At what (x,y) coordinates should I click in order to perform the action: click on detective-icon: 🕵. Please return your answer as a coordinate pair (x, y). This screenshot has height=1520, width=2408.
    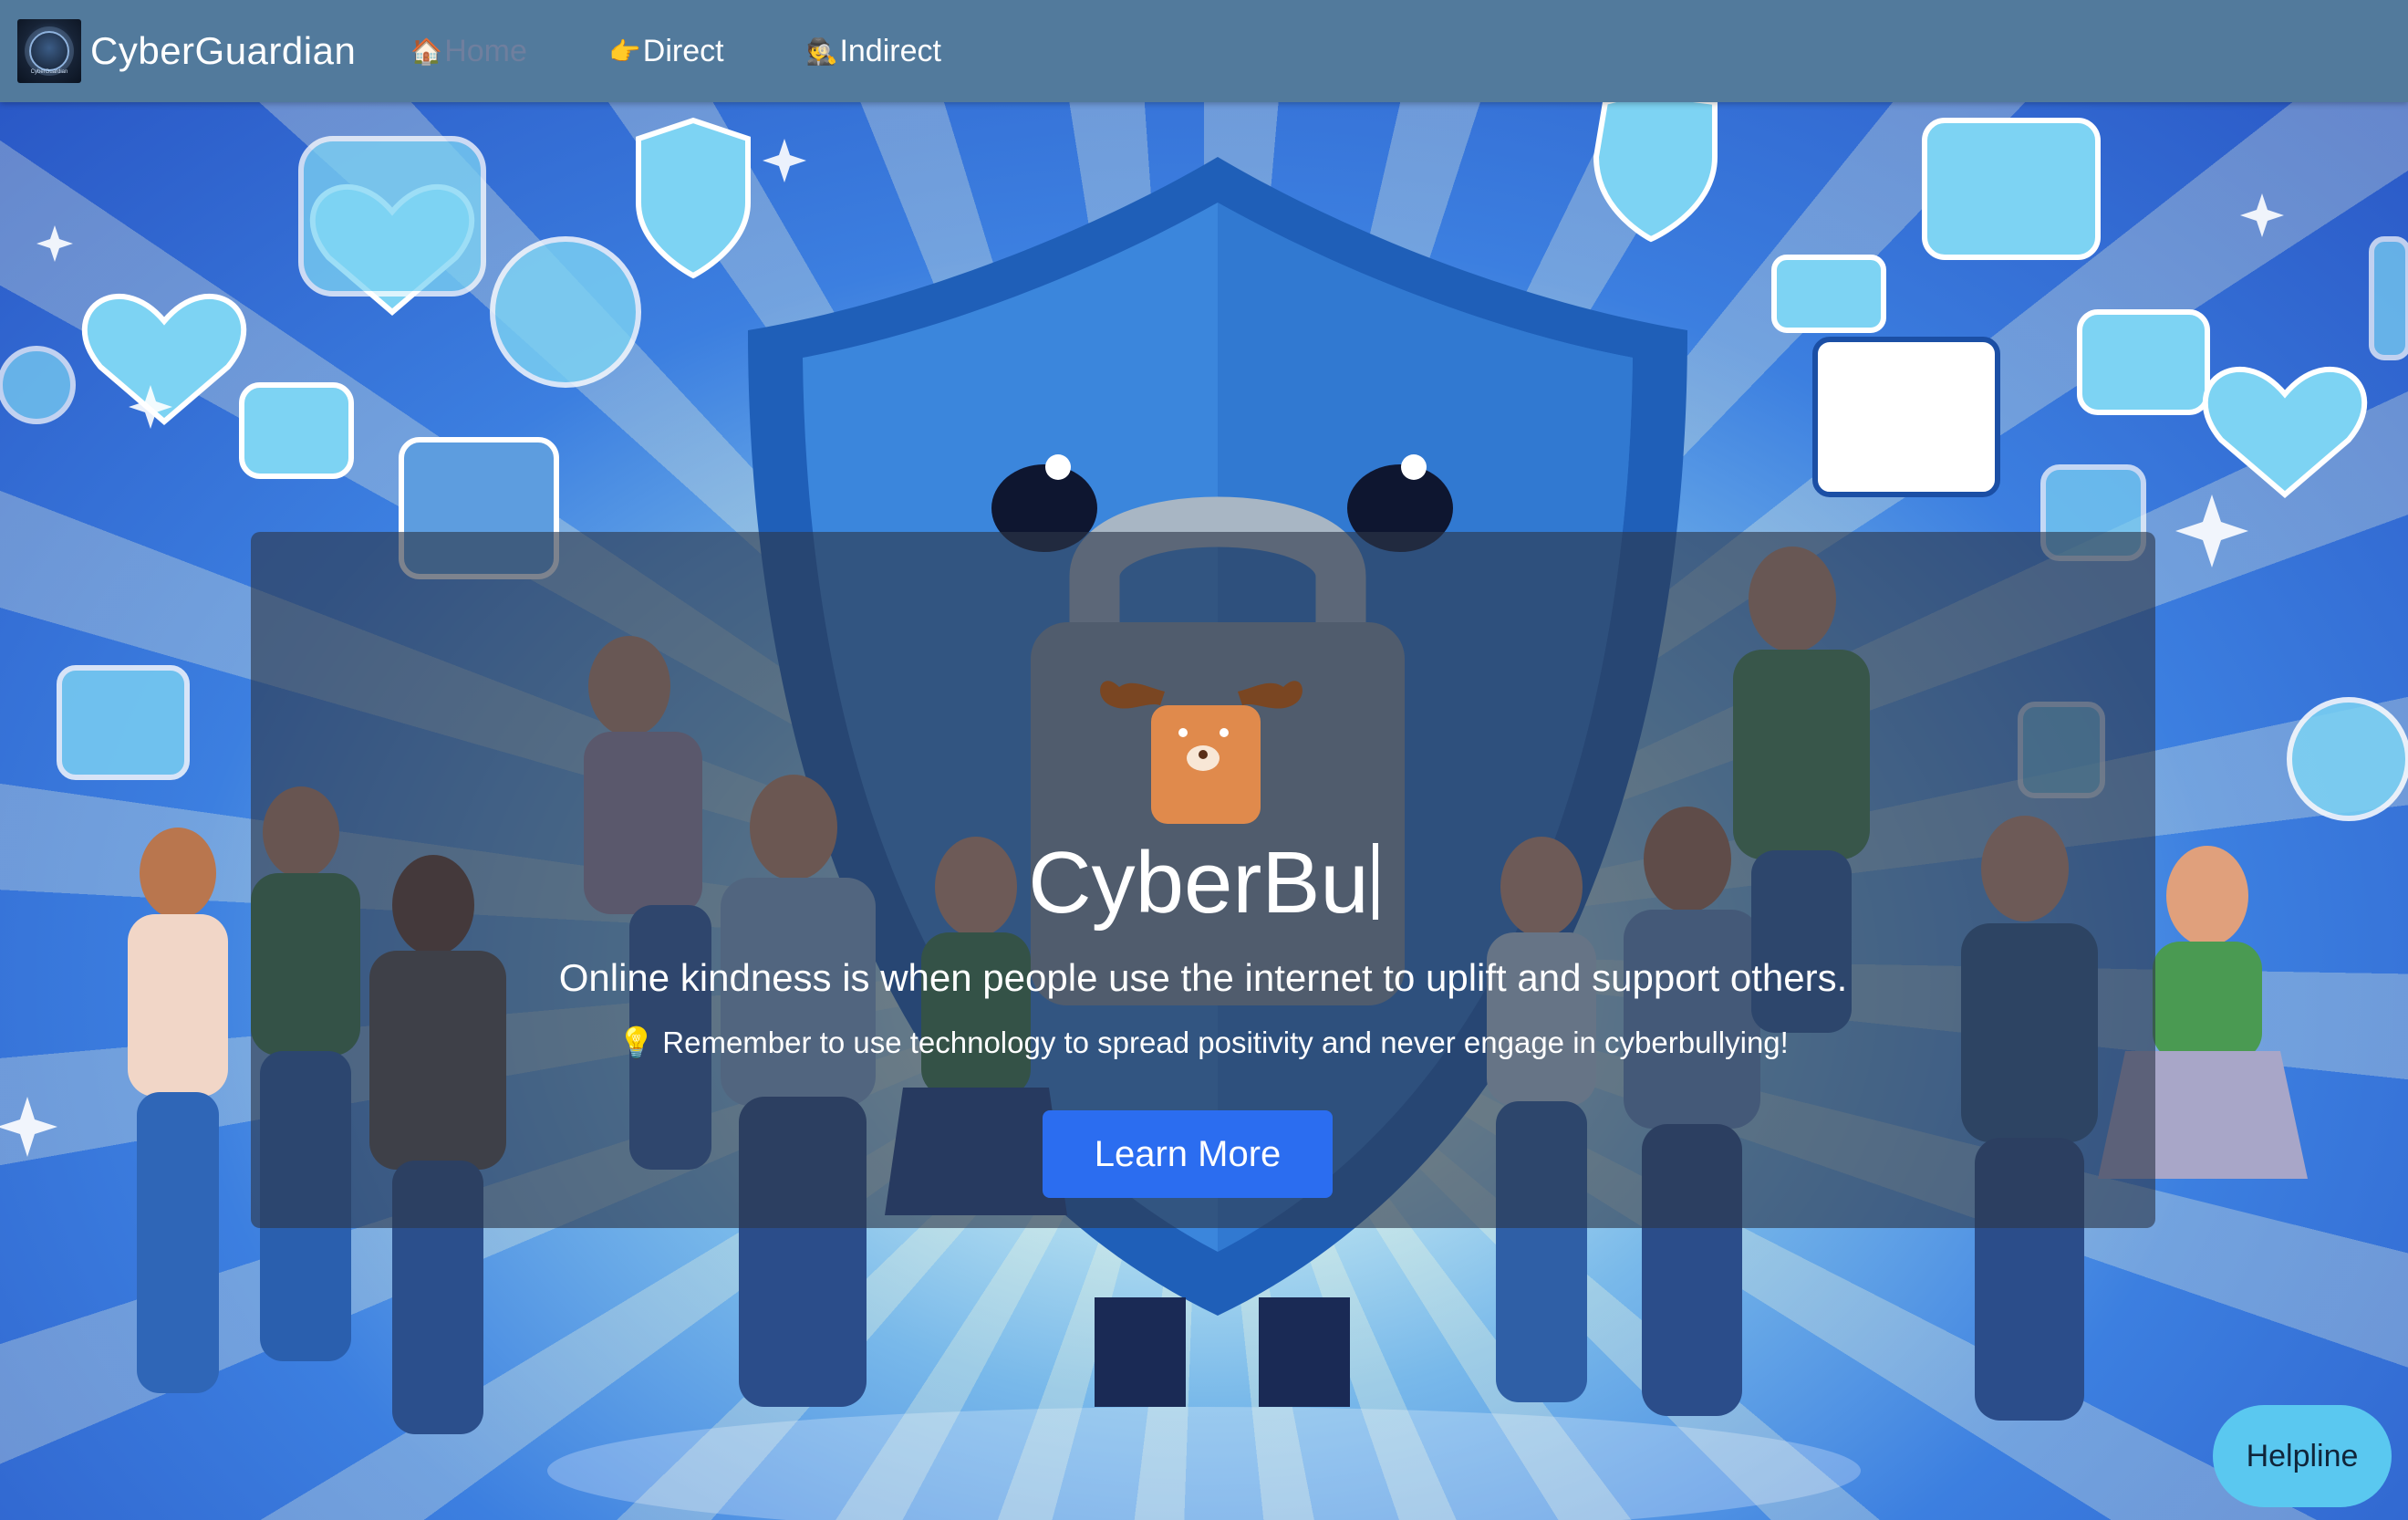
    Looking at the image, I should click on (822, 51).